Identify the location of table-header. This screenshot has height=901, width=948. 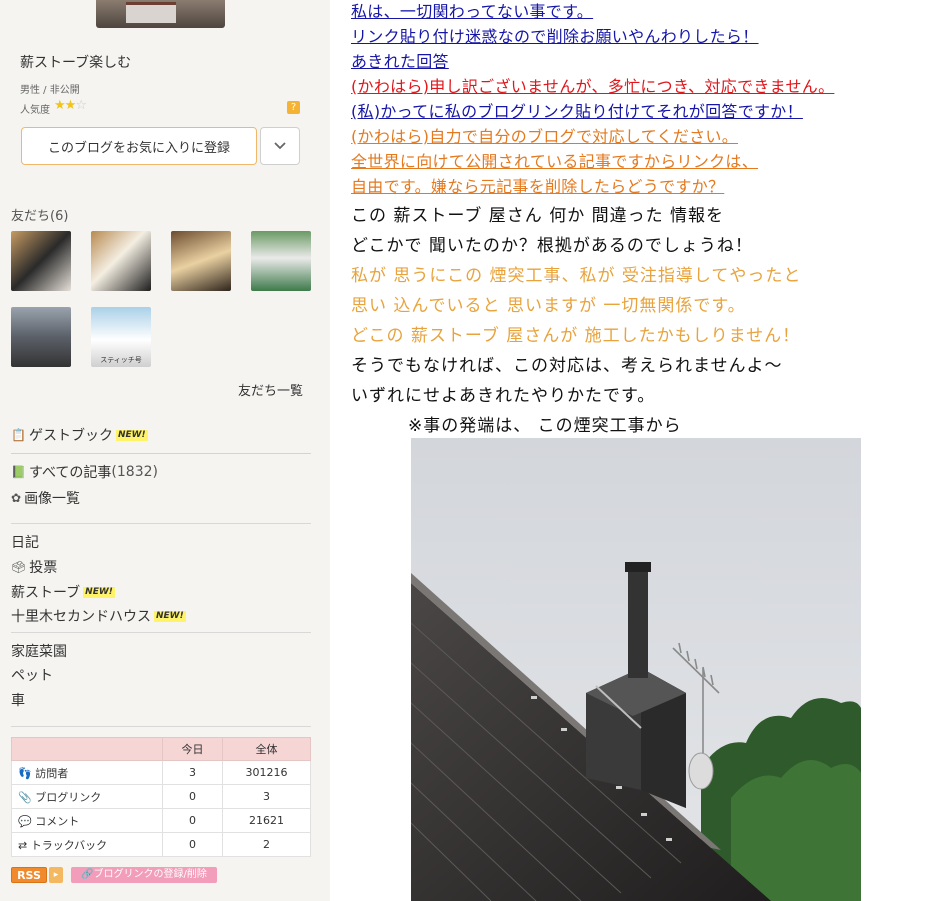
(87, 749).